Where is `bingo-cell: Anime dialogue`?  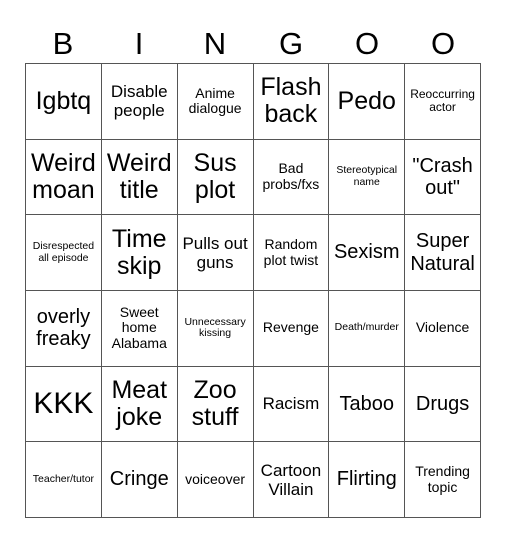 bingo-cell: Anime dialogue is located at coordinates (215, 102).